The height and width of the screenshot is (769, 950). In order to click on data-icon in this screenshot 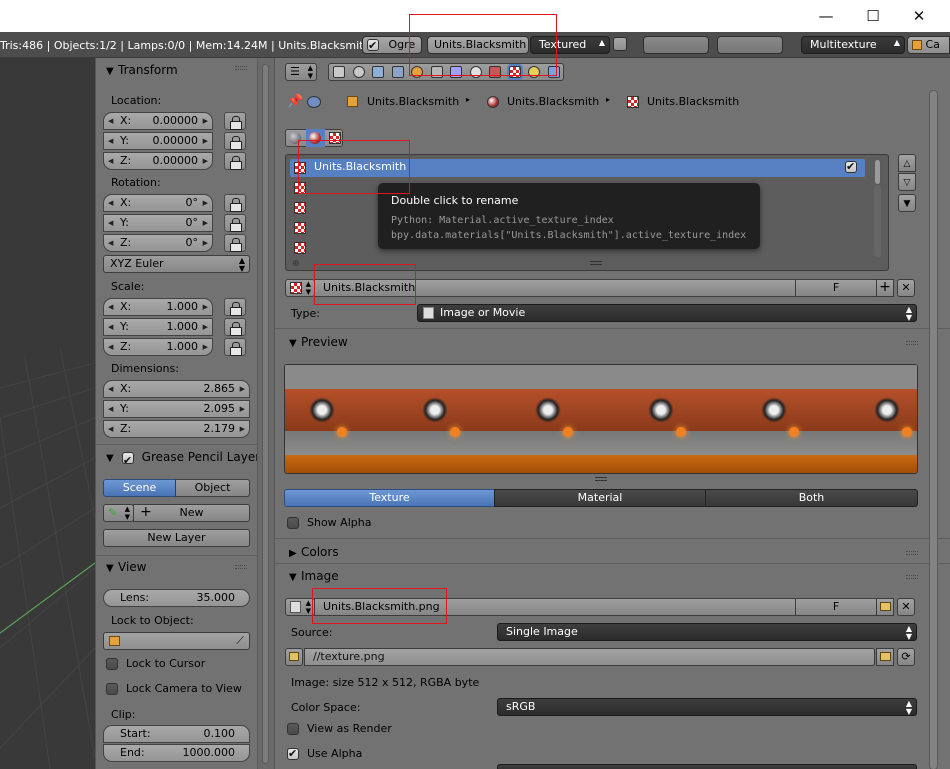, I will do `click(475, 72)`.